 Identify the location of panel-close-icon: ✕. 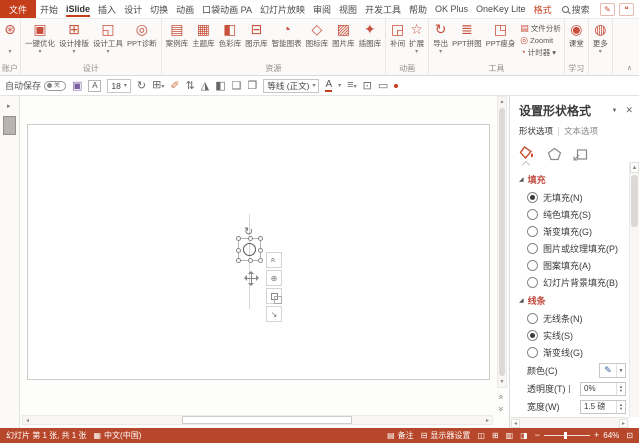
(629, 110).